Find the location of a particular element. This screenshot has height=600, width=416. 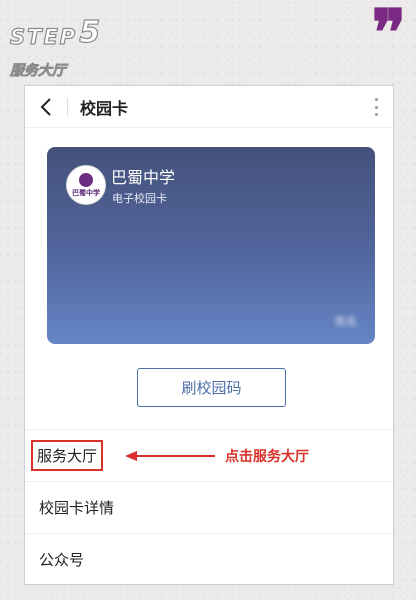

school-logo: 巴蜀中学 is located at coordinates (86, 185).